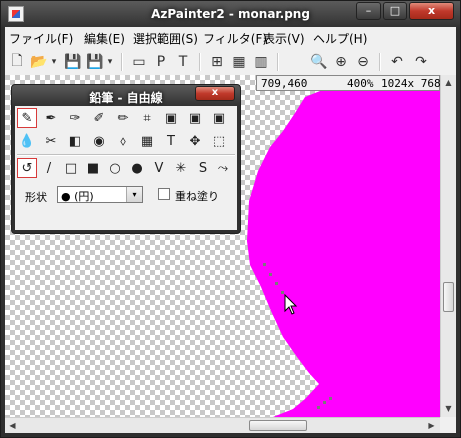 The height and width of the screenshot is (438, 461). I want to click on new-file-icon: 🗋, so click(17, 62).